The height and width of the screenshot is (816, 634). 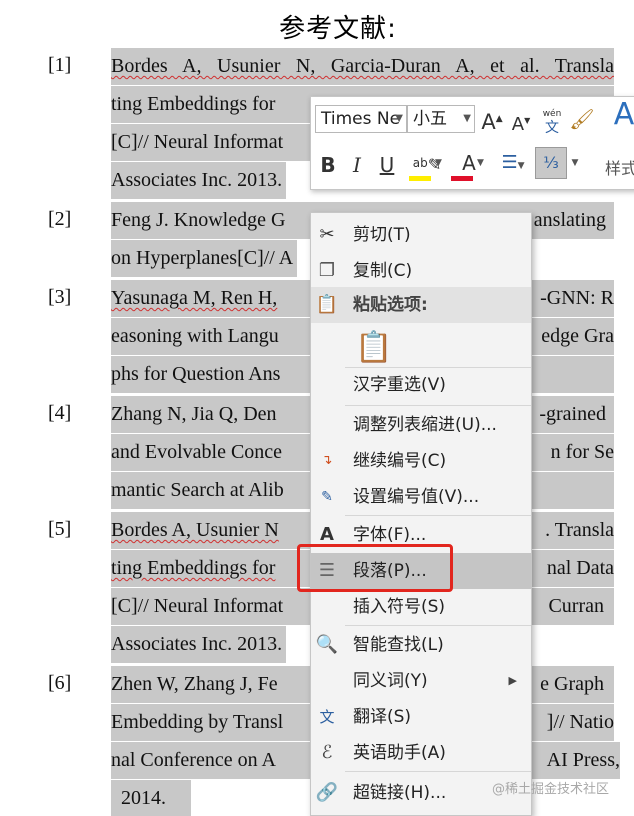 I want to click on shrink-font-icon: A▼, so click(x=521, y=123).